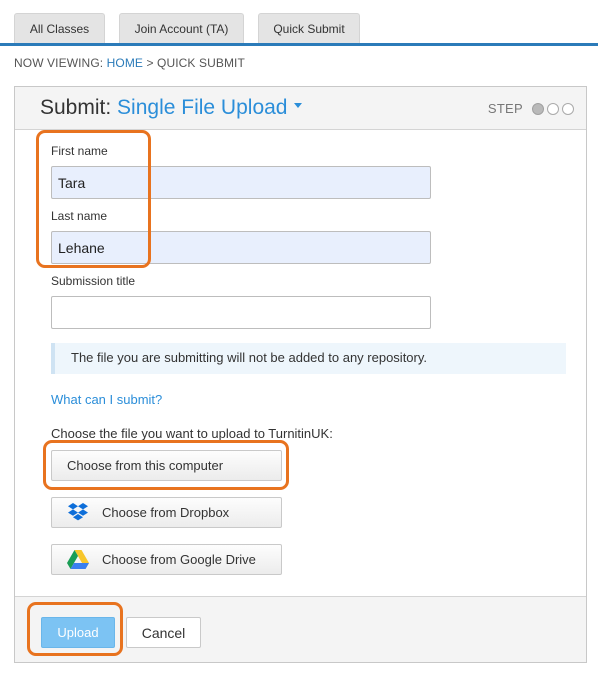 This screenshot has width=598, height=677. What do you see at coordinates (106, 399) in the screenshot?
I see `what-can-i-submit-link: What can I submit?` at bounding box center [106, 399].